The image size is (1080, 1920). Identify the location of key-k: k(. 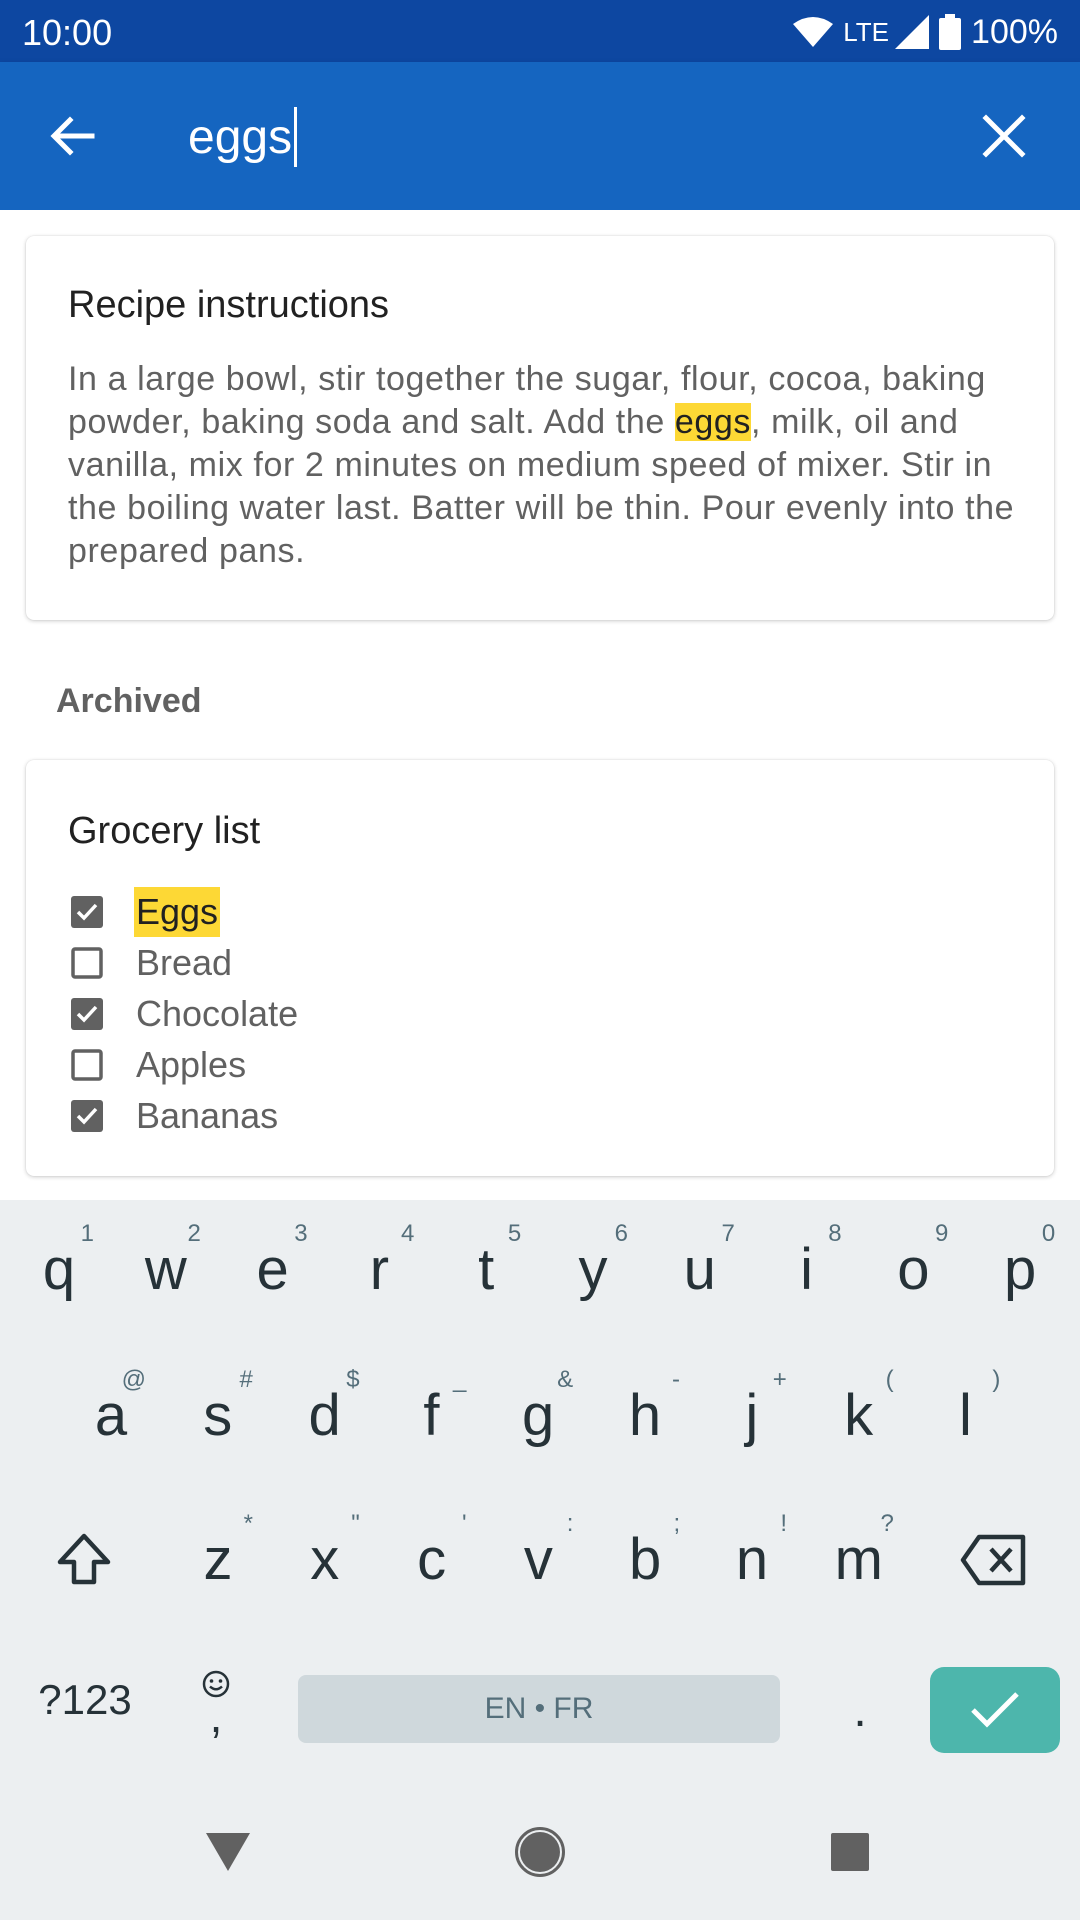
(859, 1416).